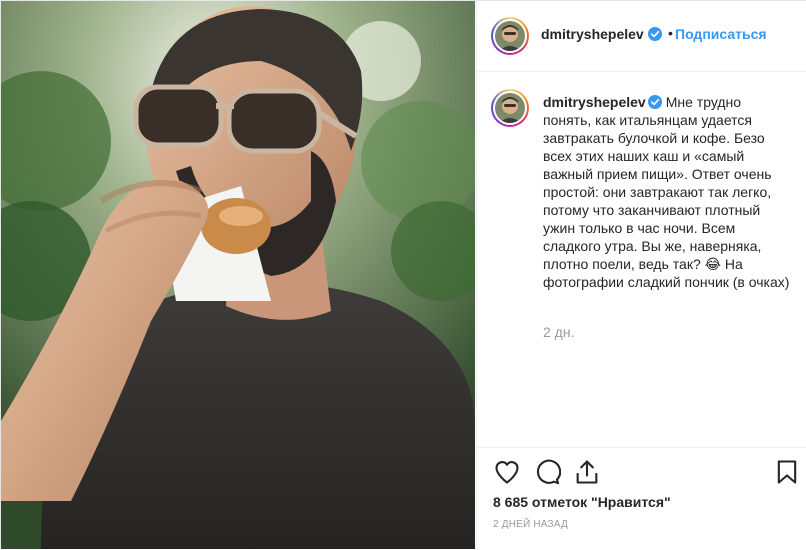 This screenshot has height=550, width=806. Describe the element at coordinates (594, 102) in the screenshot. I see `caption-username: dmitryshepelev` at that location.